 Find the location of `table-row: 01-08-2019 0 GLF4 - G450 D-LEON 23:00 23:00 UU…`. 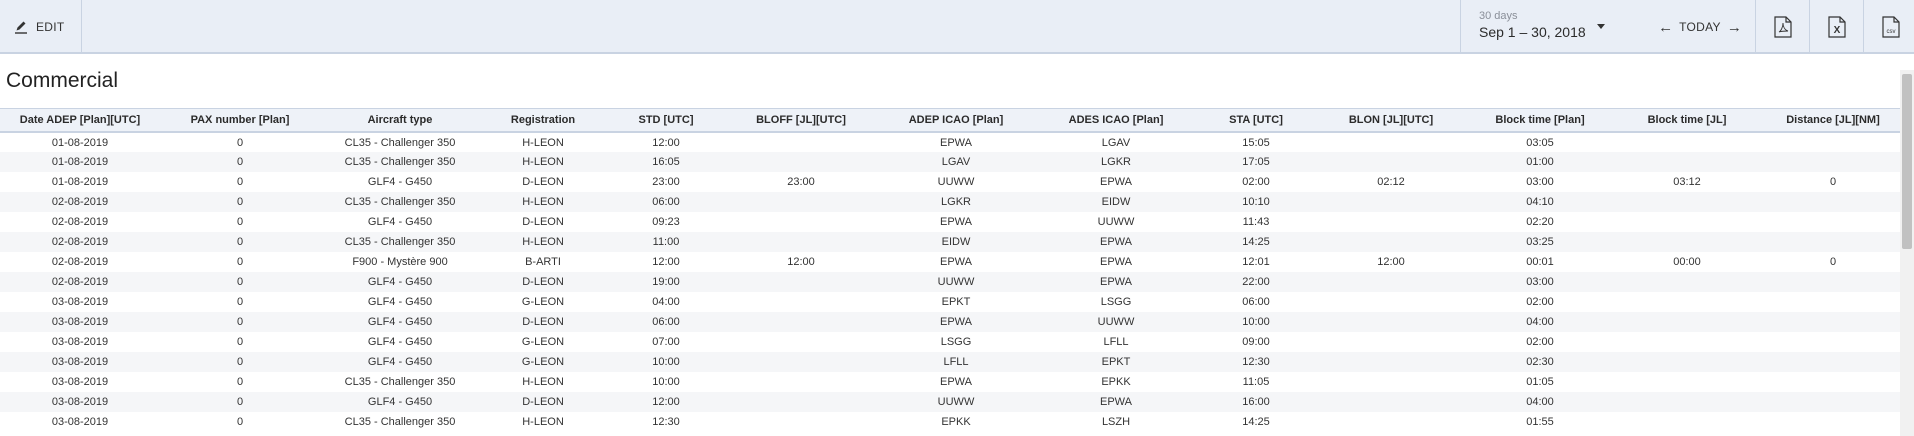

table-row: 01-08-2019 0 GLF4 - G450 D-LEON 23:00 23:00 UU… is located at coordinates (950, 182).